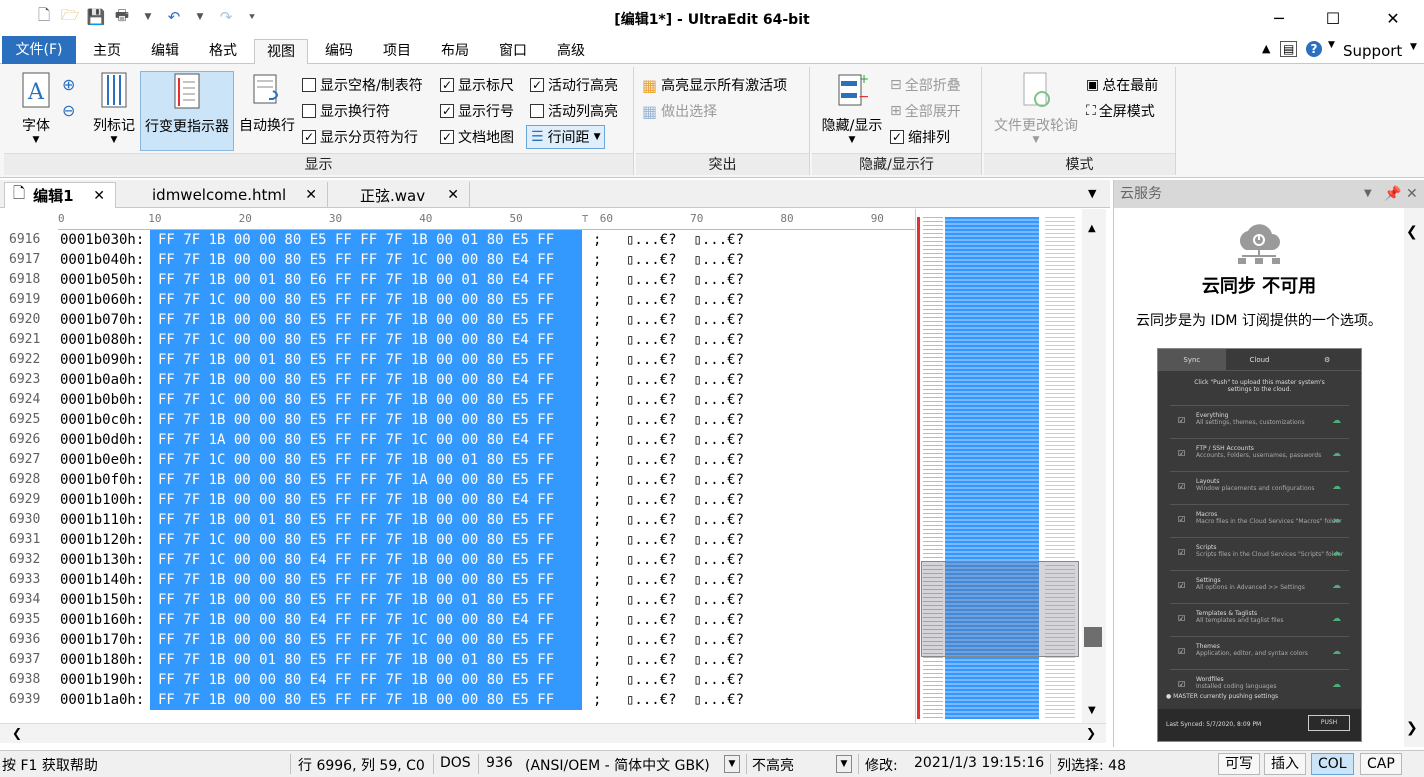  Describe the element at coordinates (574, 85) in the screenshot. I see `active-line-highlight-checkbox: ✓ 活动行高亮` at that location.